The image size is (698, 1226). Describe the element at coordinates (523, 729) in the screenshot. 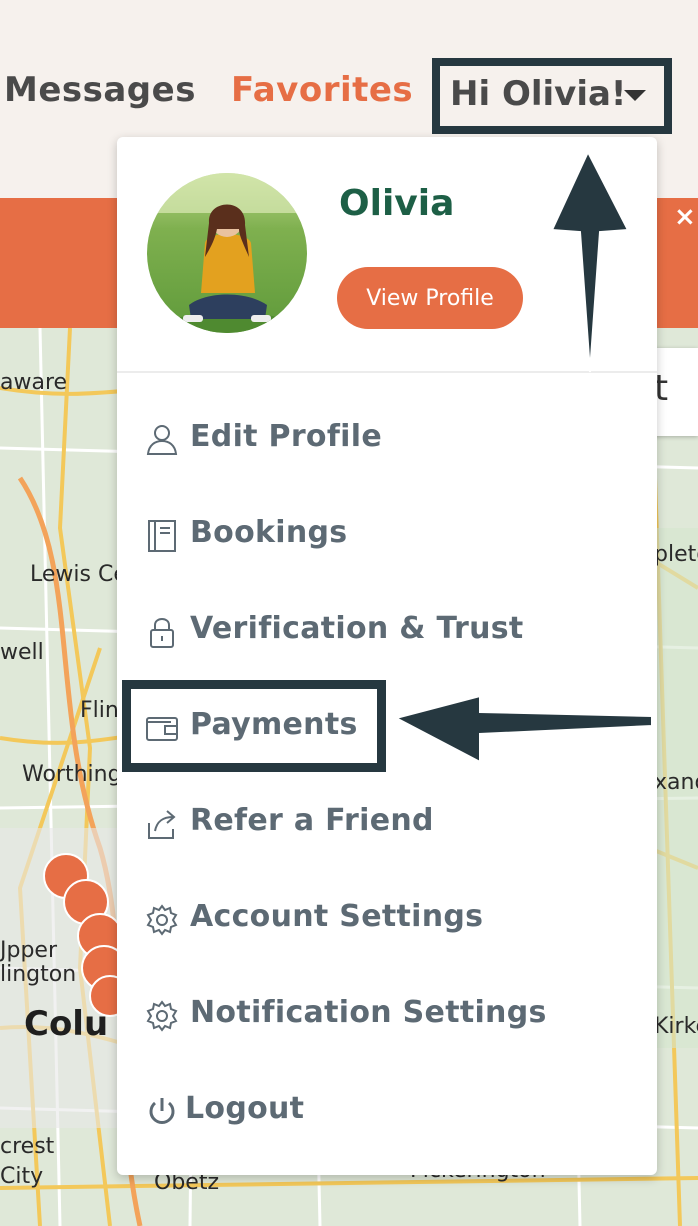

I see `arrow-left-icon` at that location.